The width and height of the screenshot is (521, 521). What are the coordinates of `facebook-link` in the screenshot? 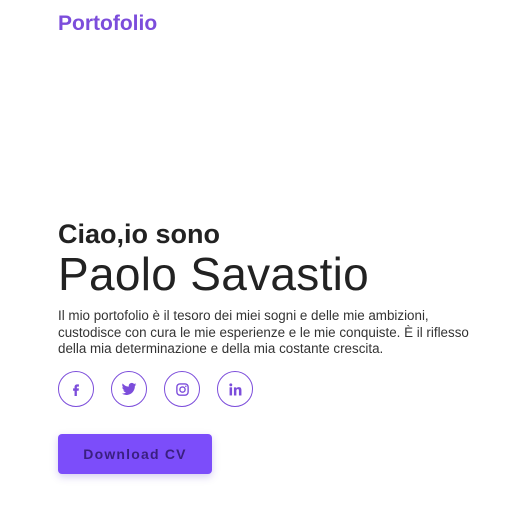 It's located at (76, 389).